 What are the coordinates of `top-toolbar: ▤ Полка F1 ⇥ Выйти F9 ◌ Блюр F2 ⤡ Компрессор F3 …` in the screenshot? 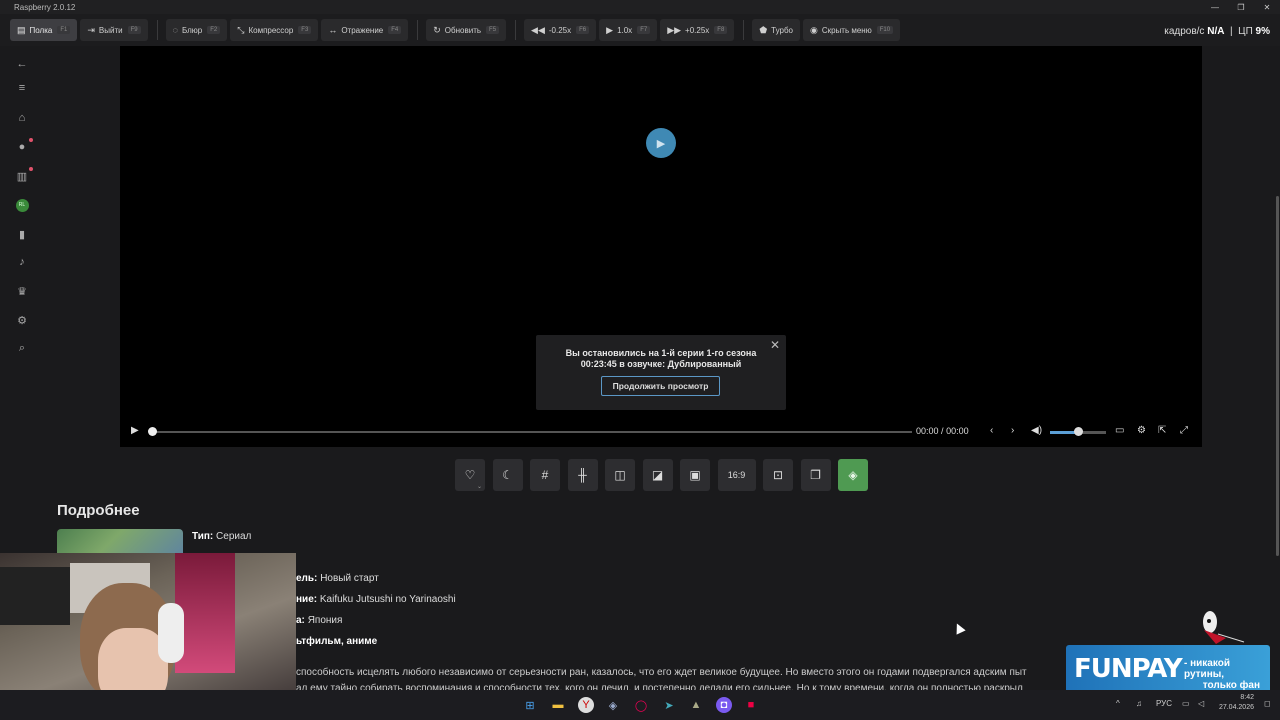 It's located at (640, 30).